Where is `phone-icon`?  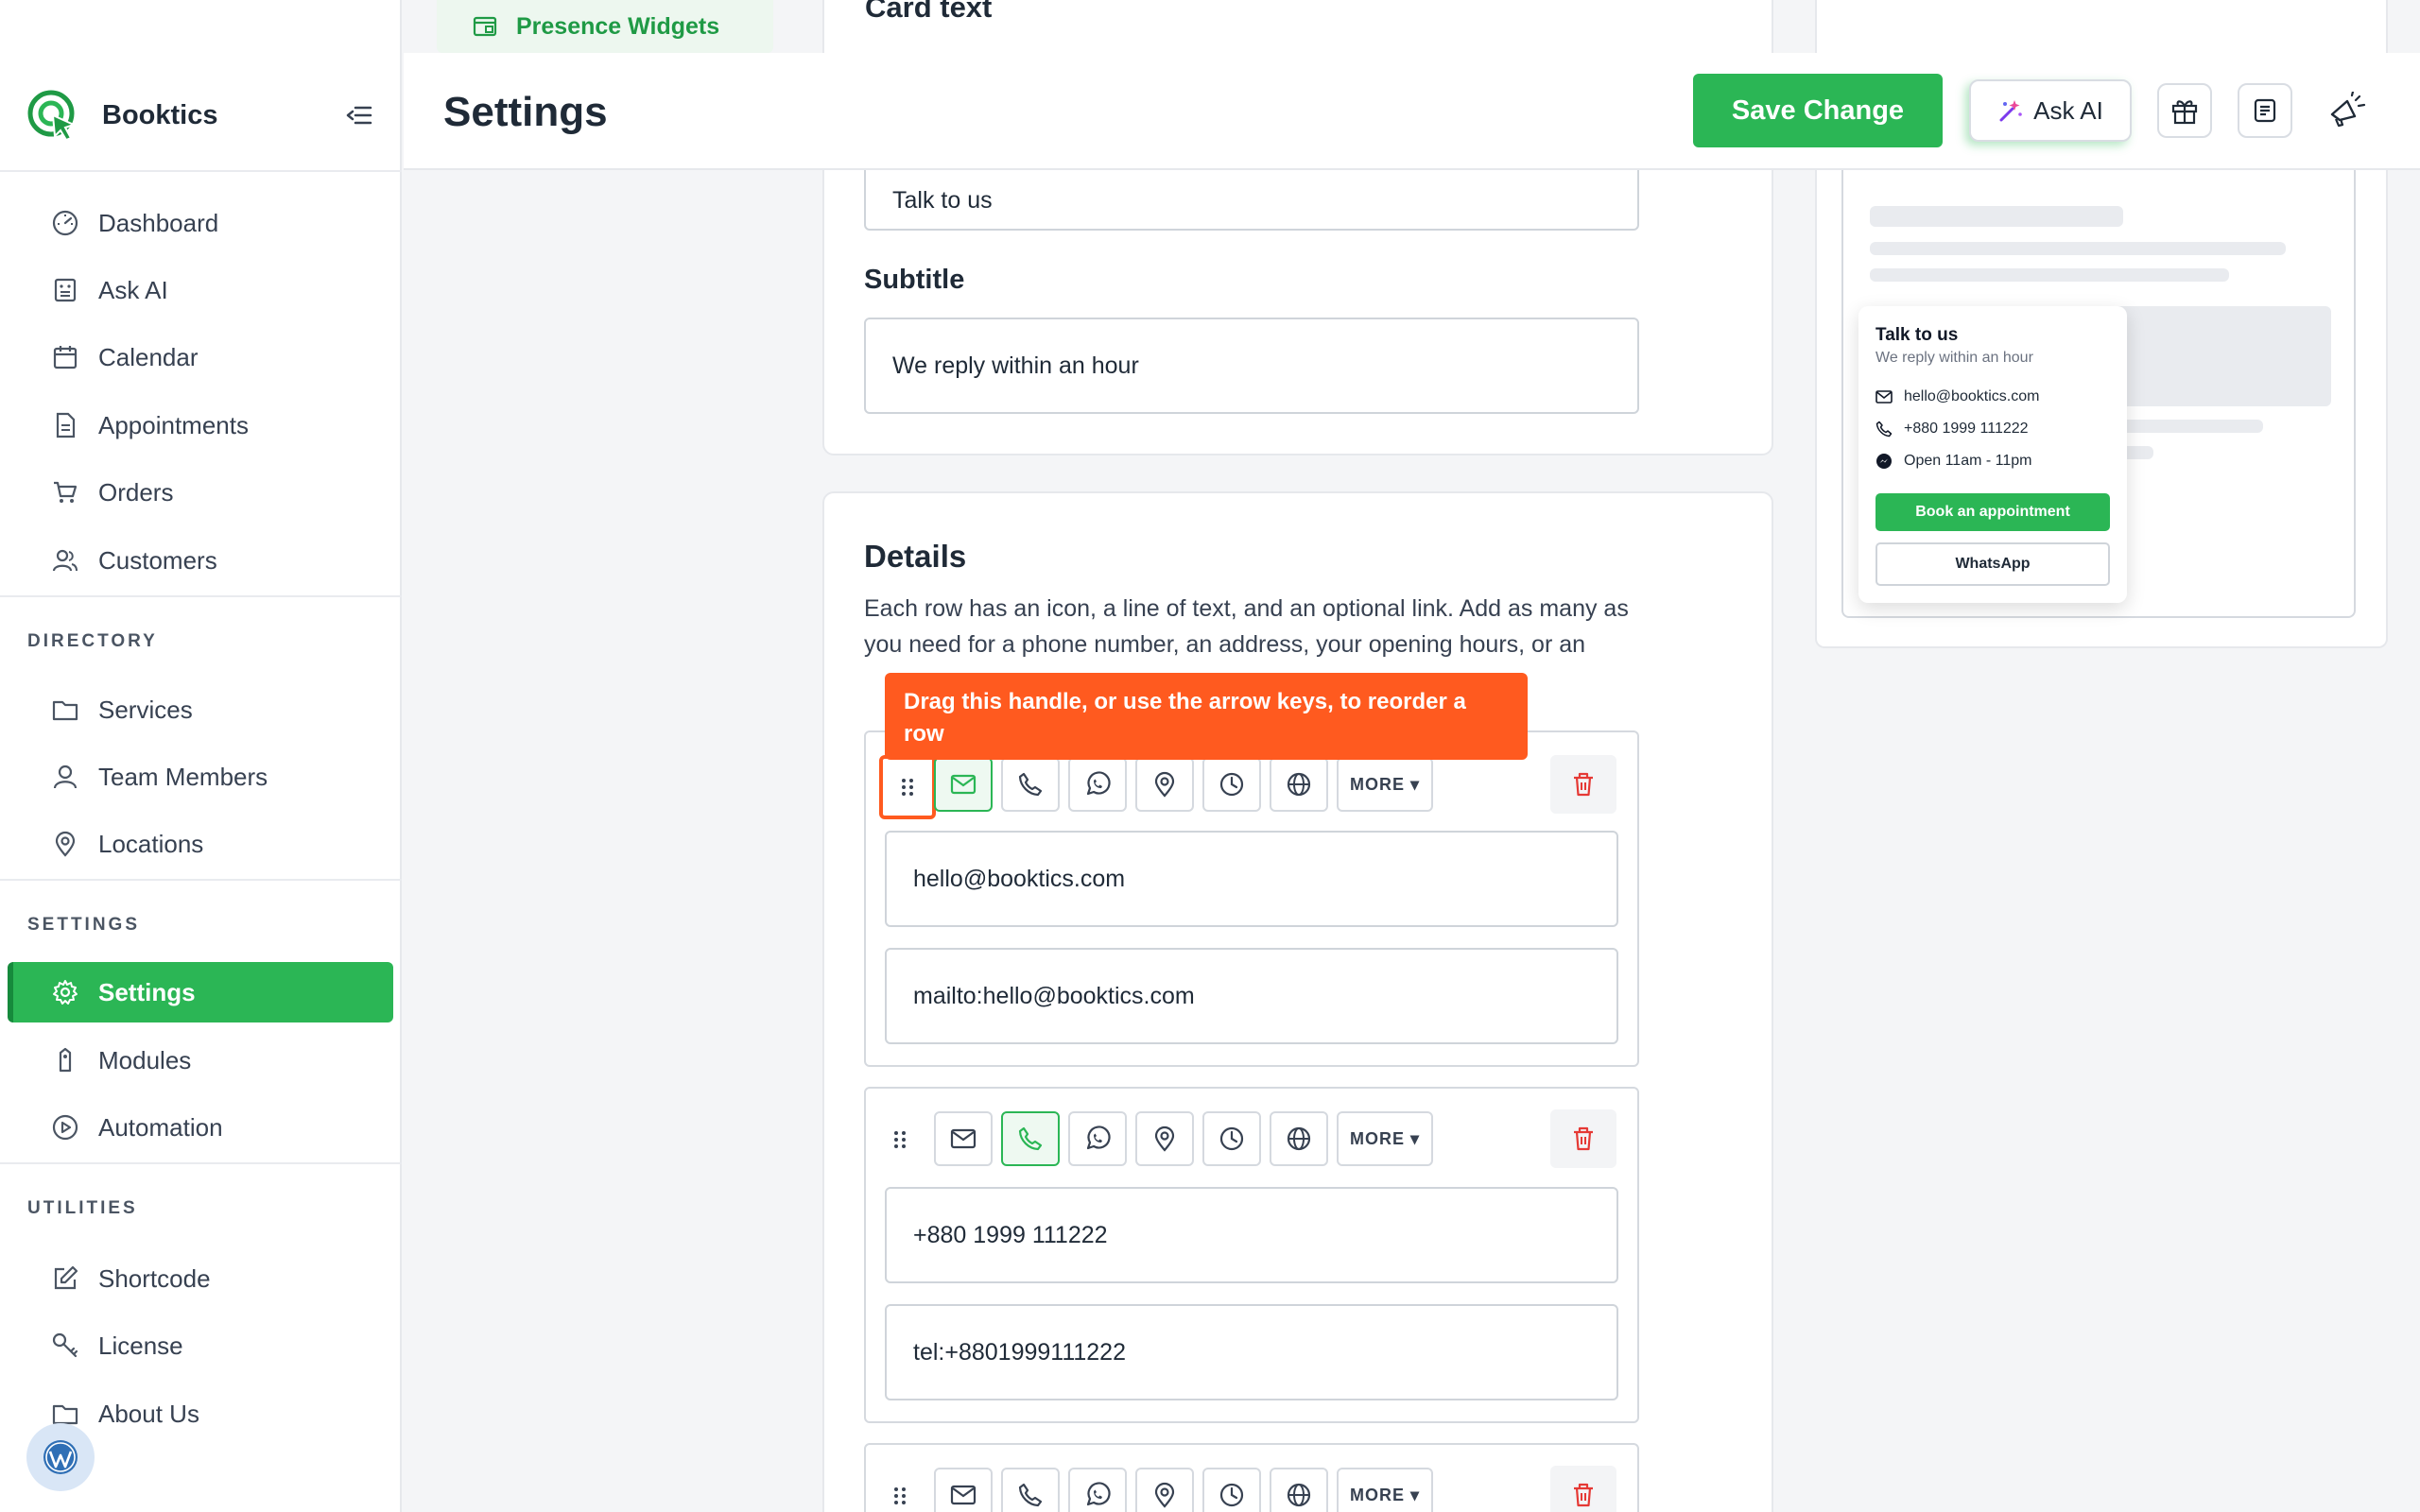 phone-icon is located at coordinates (1030, 784).